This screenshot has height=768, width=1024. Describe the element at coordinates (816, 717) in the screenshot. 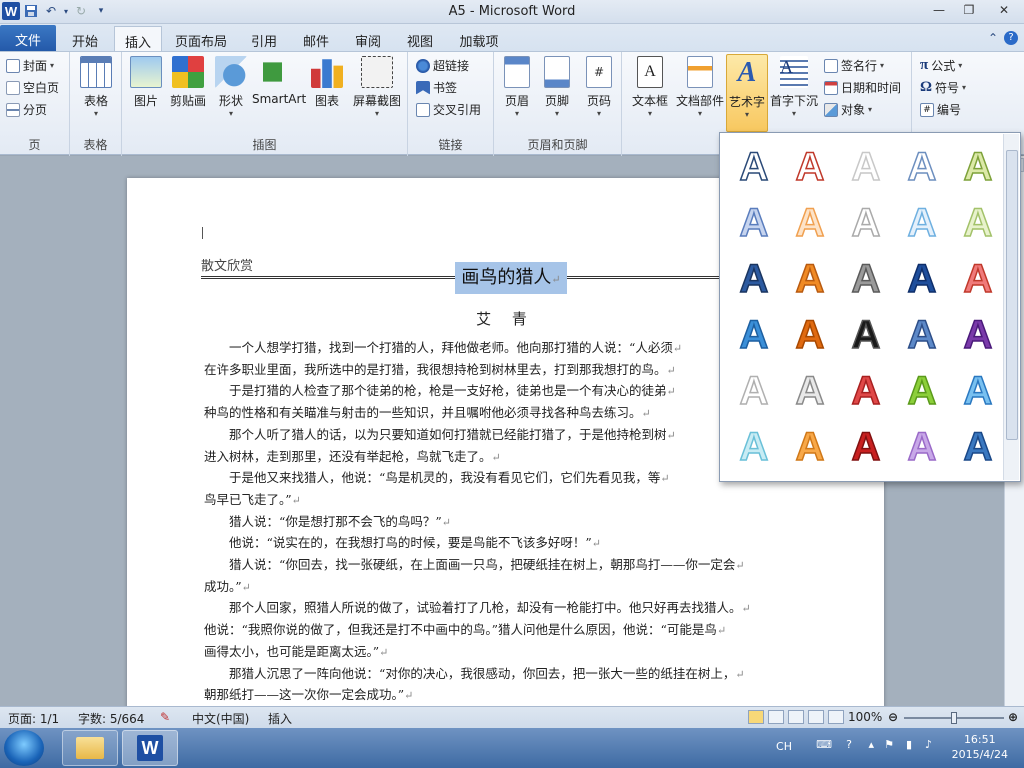

I see `outline-view-button` at that location.